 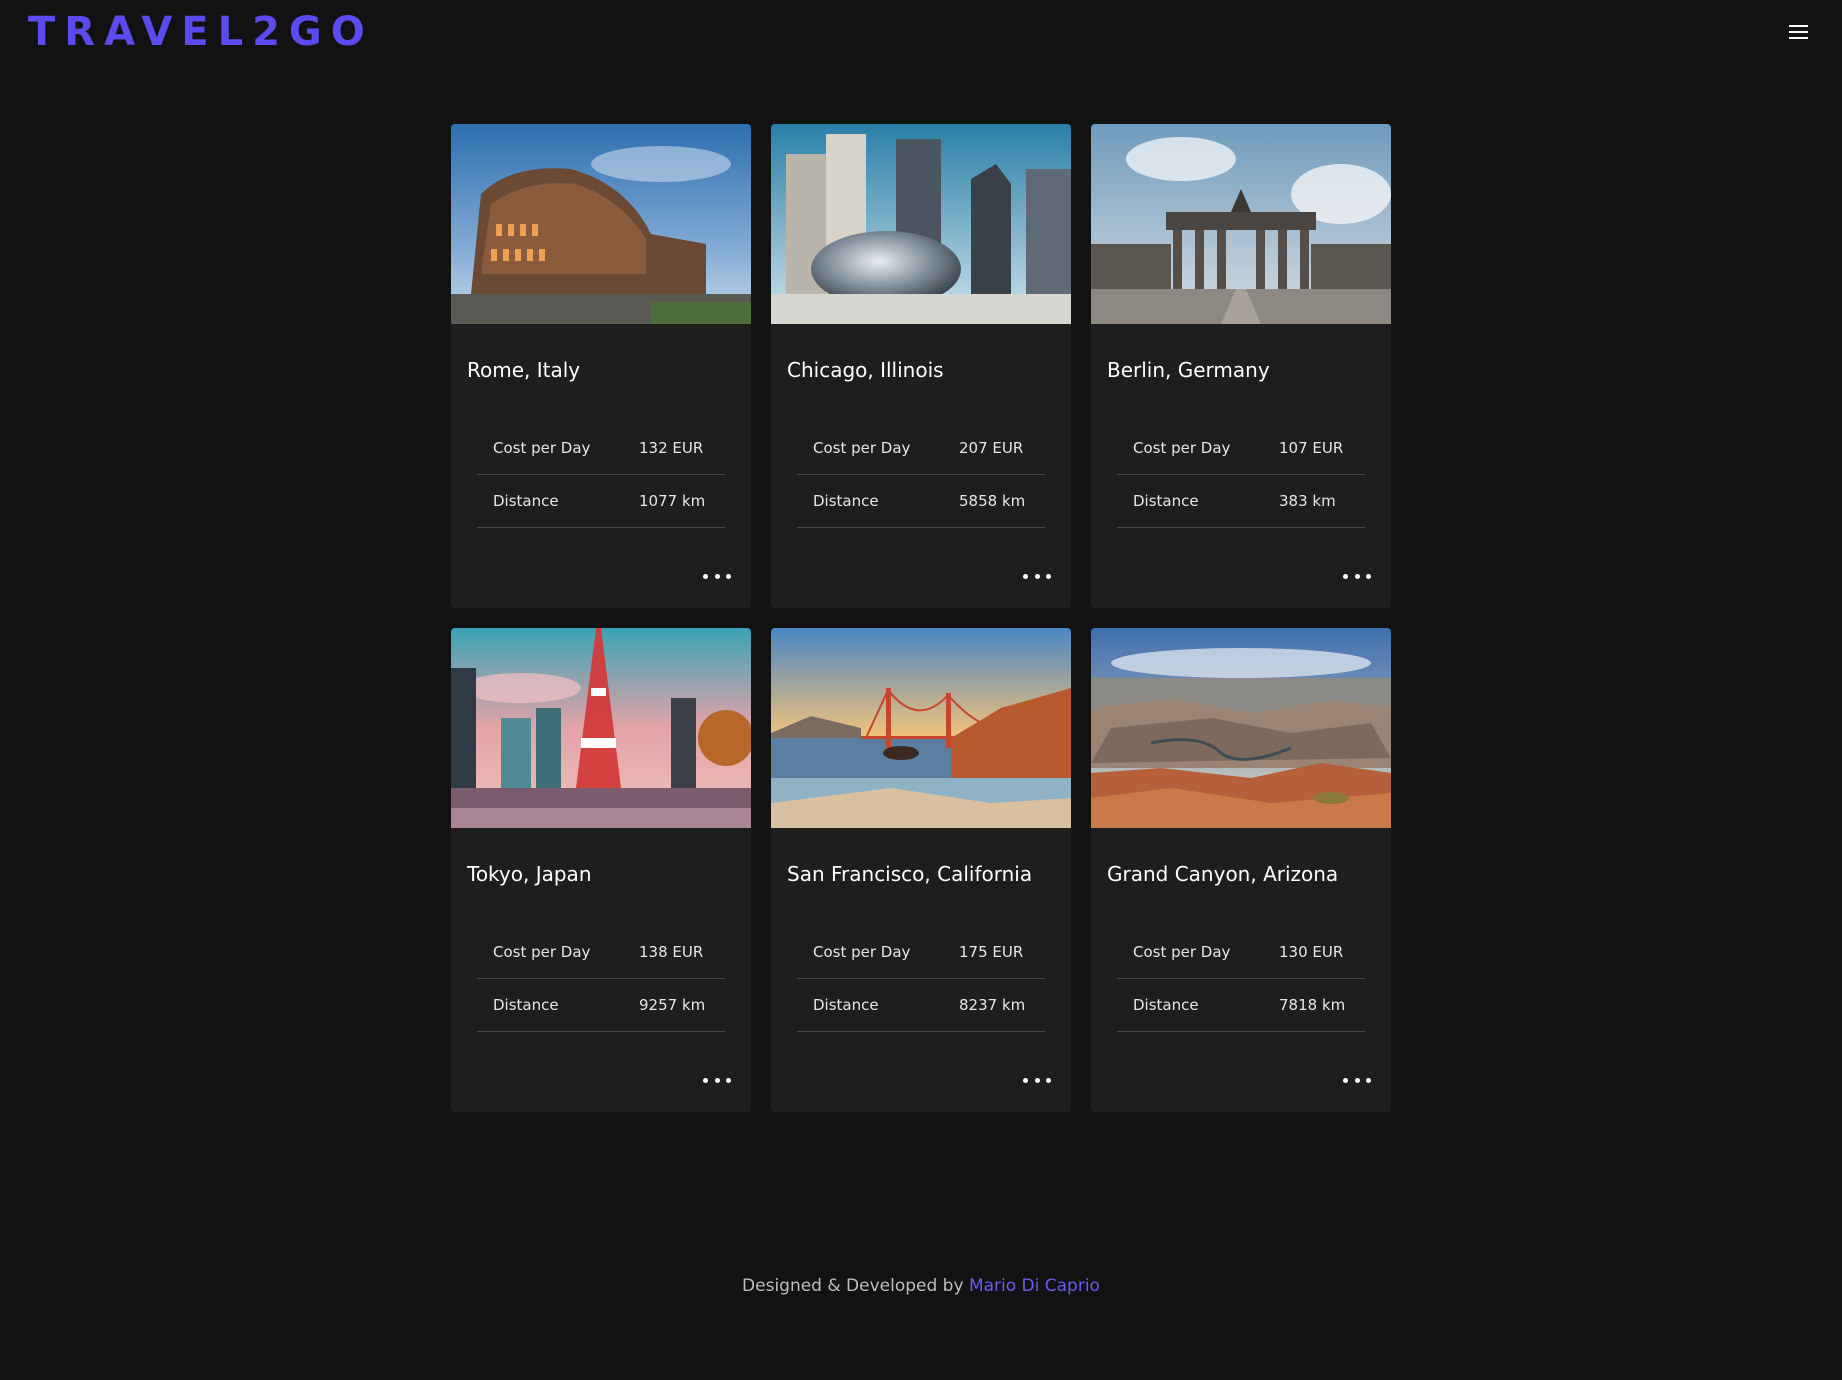 I want to click on card-title: Rome, Italy, so click(x=524, y=370).